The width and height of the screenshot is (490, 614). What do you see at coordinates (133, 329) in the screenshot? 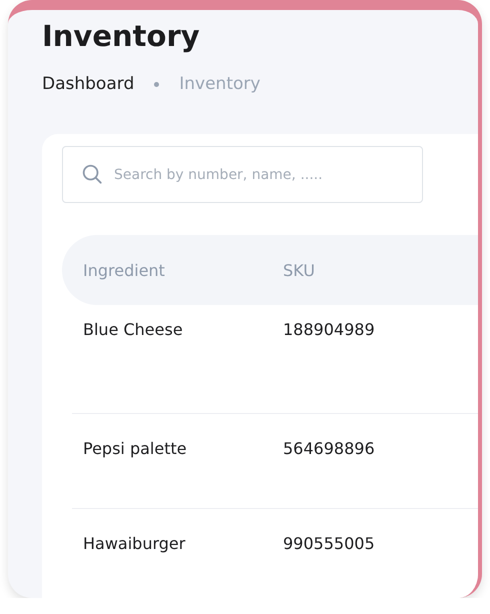
I see `table-cell-text: Blue Cheese` at bounding box center [133, 329].